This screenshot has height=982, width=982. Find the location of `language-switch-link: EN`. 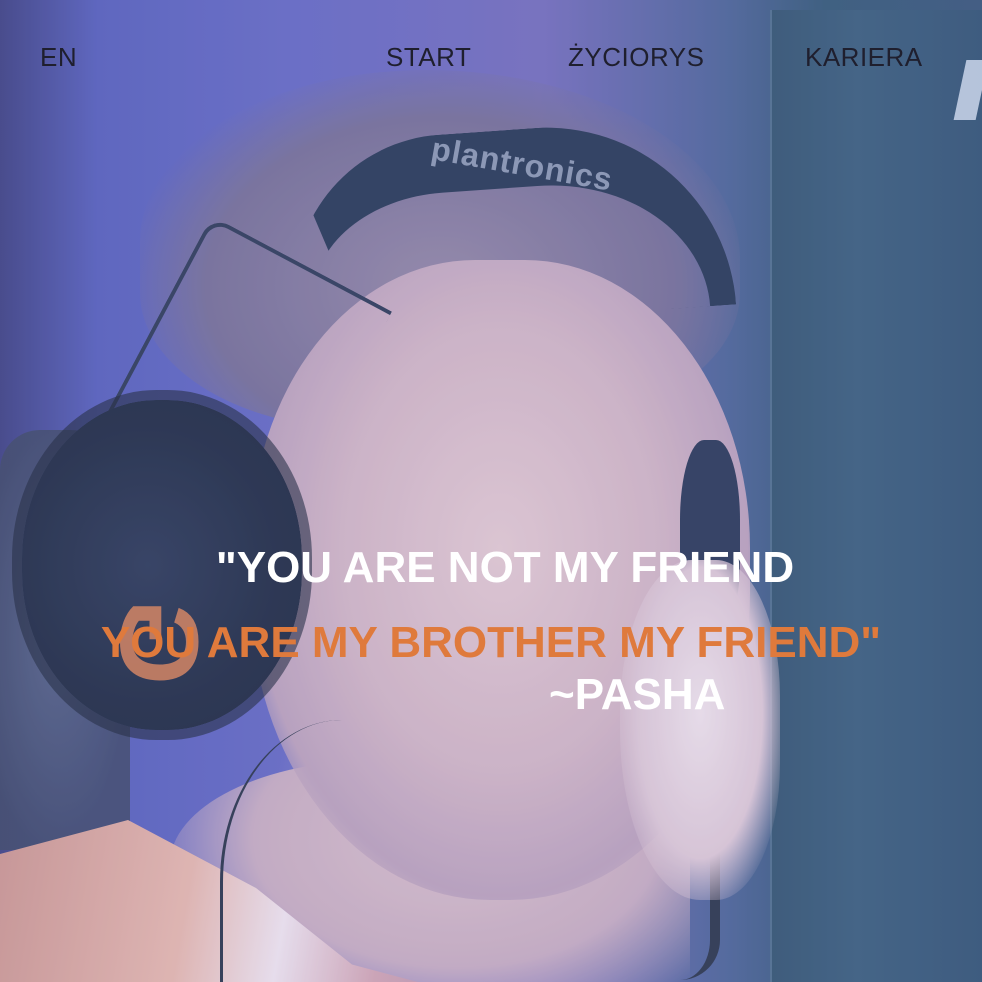

language-switch-link: EN is located at coordinates (58, 57).